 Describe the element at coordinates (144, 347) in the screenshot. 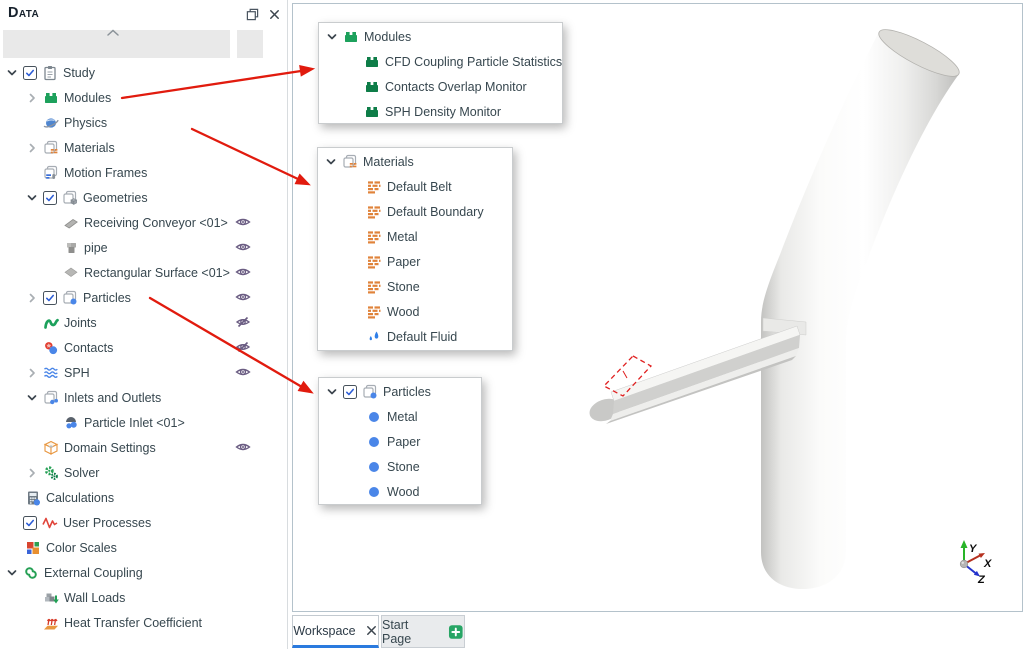

I see `tree-item-contacts: Contacts` at that location.